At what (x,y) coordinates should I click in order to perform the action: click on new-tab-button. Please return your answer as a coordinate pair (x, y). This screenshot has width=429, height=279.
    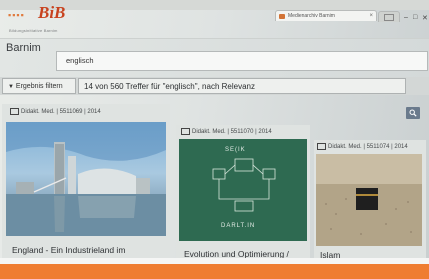
    Looking at the image, I should click on (389, 16).